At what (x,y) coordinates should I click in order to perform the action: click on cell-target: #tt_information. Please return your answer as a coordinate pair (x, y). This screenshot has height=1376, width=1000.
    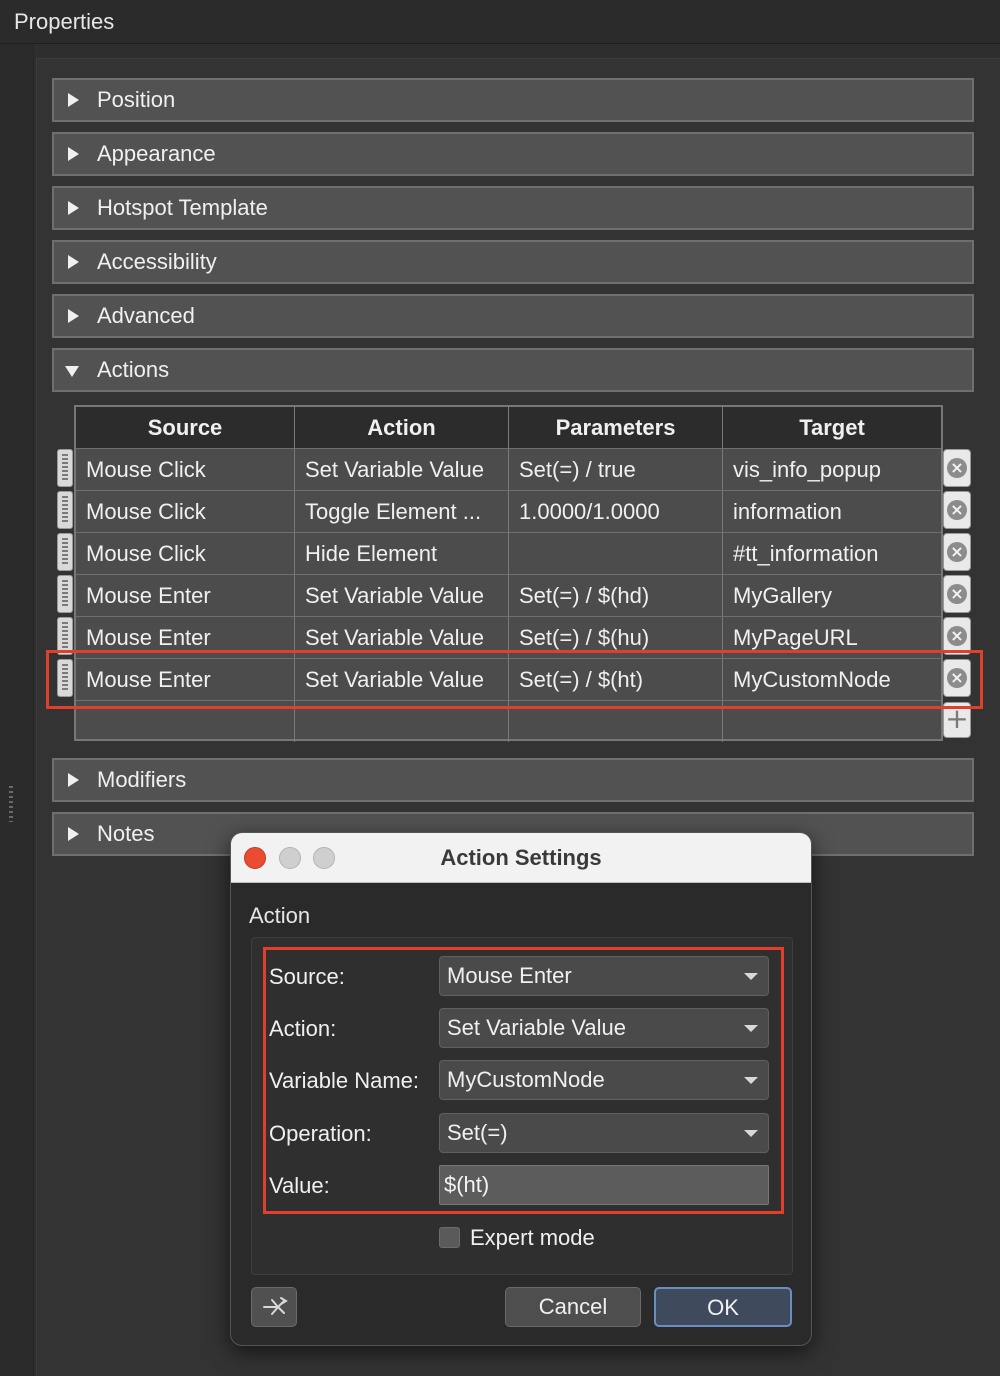
    Looking at the image, I should click on (806, 553).